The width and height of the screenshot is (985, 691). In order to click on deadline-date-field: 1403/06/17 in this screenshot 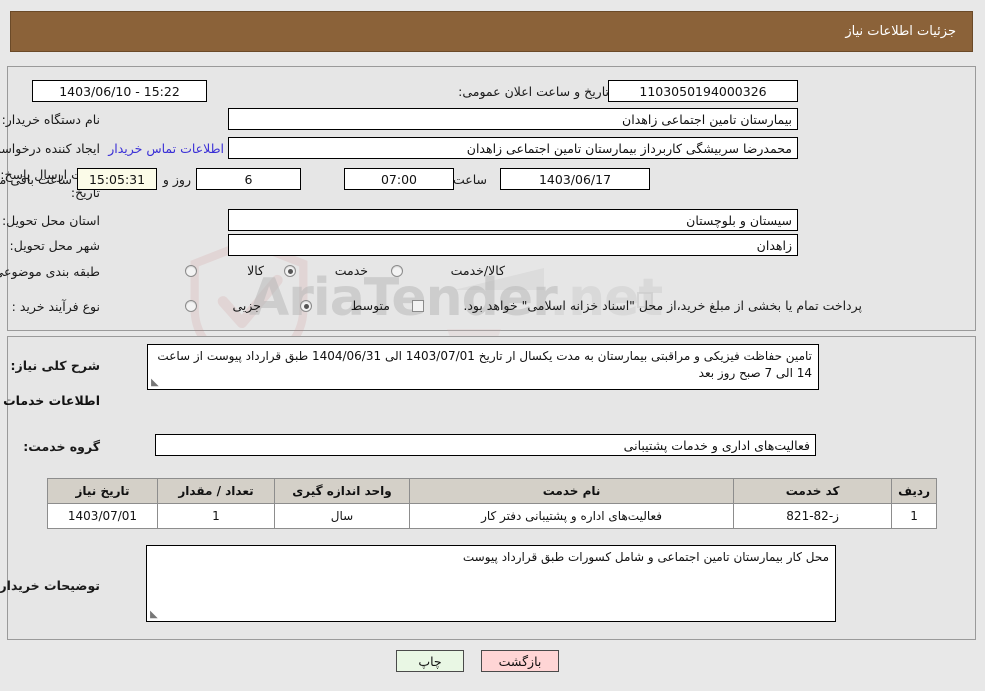, I will do `click(576, 179)`.